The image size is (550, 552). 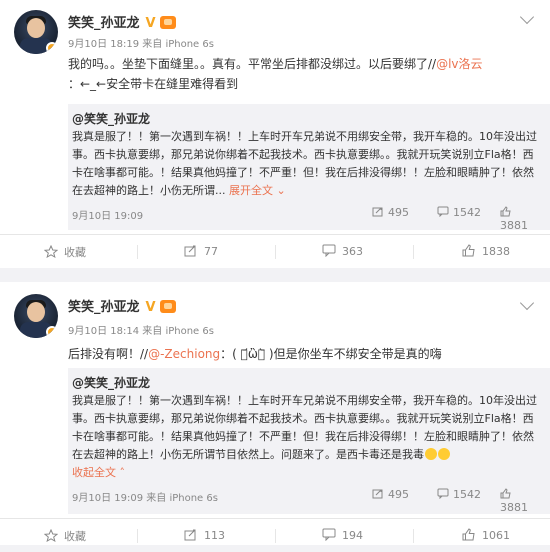 I want to click on mention-link: @lv洛云, so click(x=459, y=64).